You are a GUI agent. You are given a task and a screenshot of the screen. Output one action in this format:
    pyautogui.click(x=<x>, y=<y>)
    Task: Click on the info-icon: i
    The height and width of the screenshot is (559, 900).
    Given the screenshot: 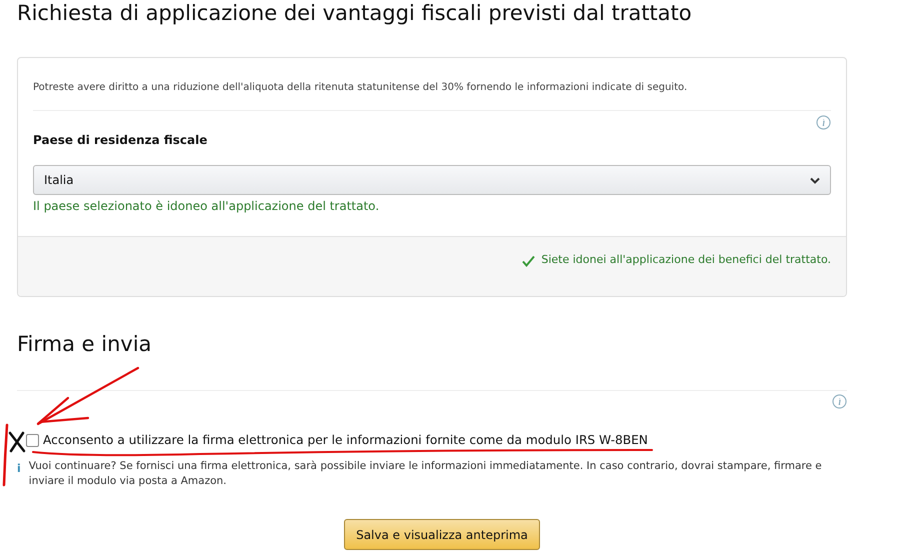 What is the action you would take?
    pyautogui.click(x=19, y=475)
    